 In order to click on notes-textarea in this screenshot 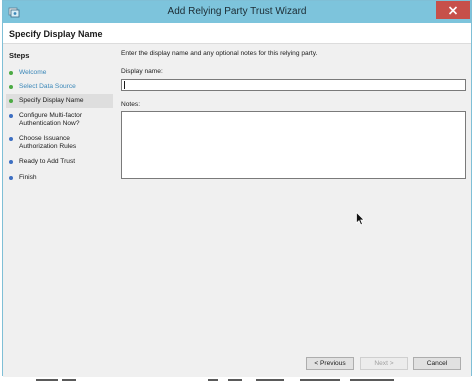, I will do `click(293, 145)`.